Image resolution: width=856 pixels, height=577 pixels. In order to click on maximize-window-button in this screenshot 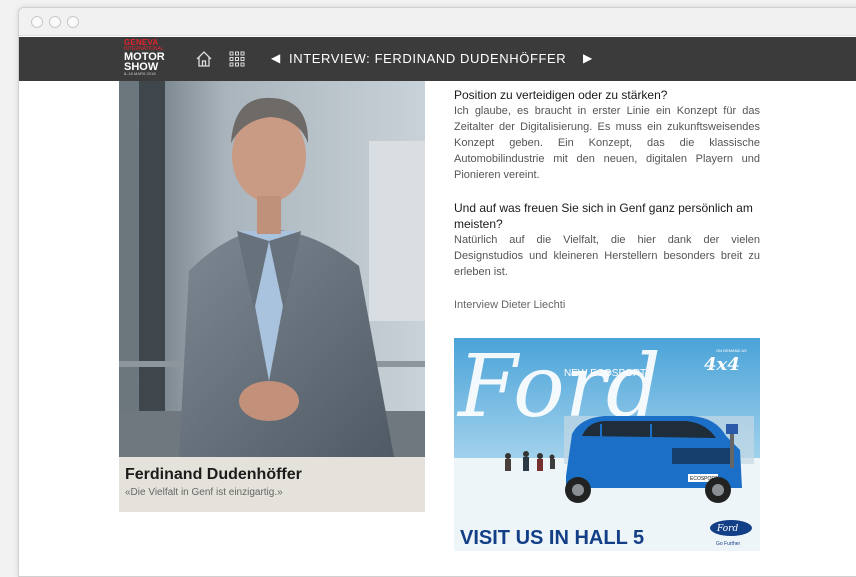, I will do `click(73, 22)`.